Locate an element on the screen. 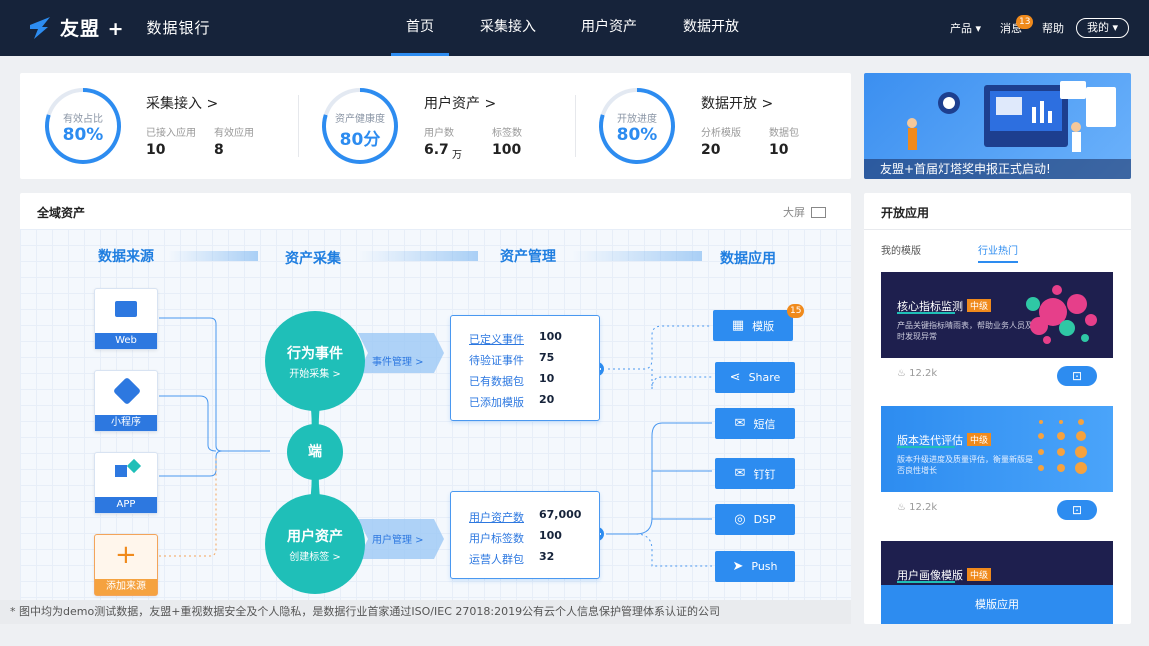 The width and height of the screenshot is (1149, 646). product-name: 数据银行 is located at coordinates (178, 28).